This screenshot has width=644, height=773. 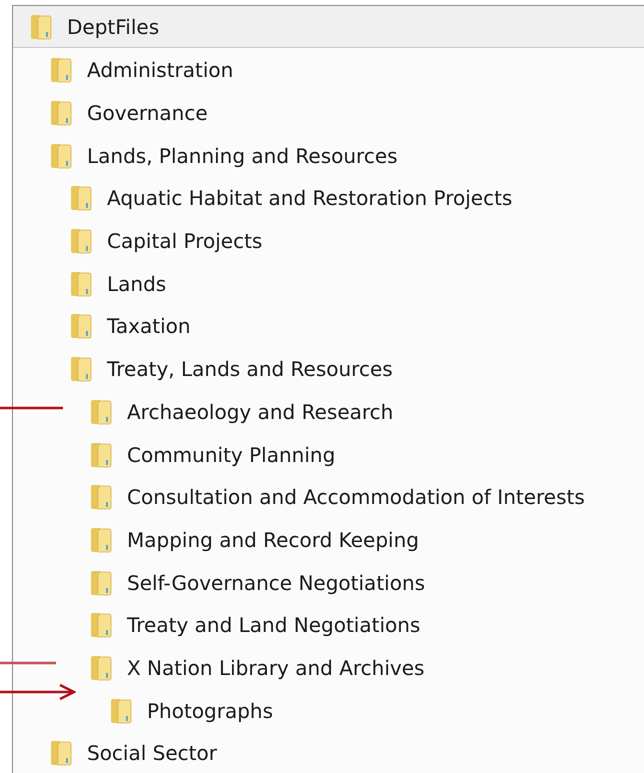 What do you see at coordinates (328, 582) in the screenshot?
I see `tree-item: Self-Governance Negotiations` at bounding box center [328, 582].